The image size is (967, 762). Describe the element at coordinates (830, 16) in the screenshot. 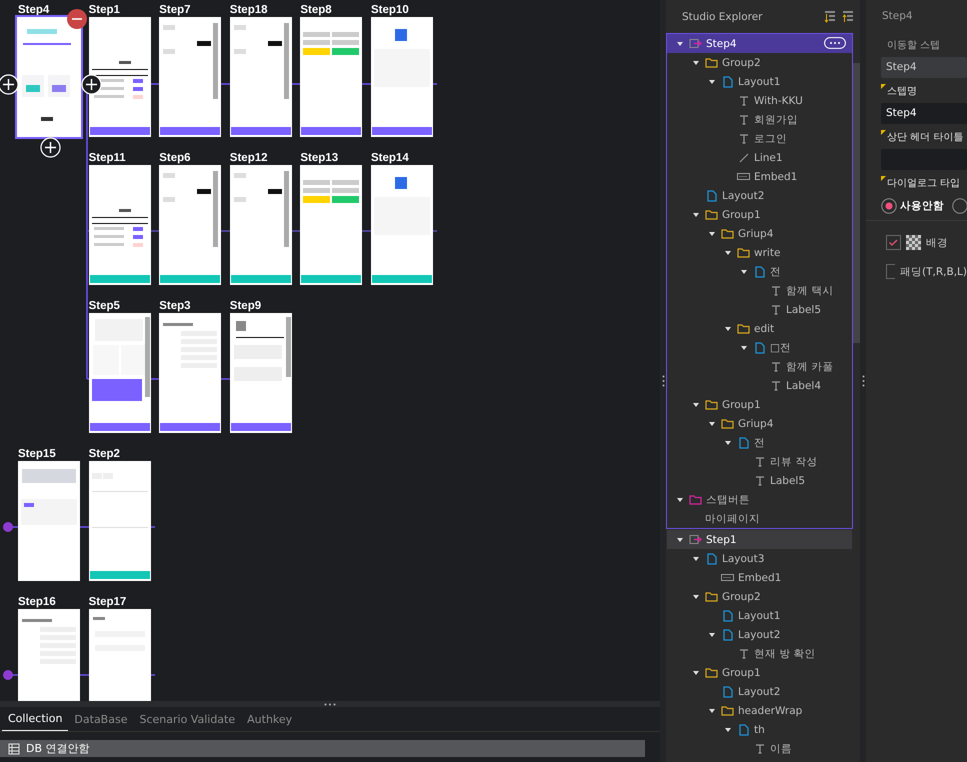

I see `sort-down-icon` at that location.